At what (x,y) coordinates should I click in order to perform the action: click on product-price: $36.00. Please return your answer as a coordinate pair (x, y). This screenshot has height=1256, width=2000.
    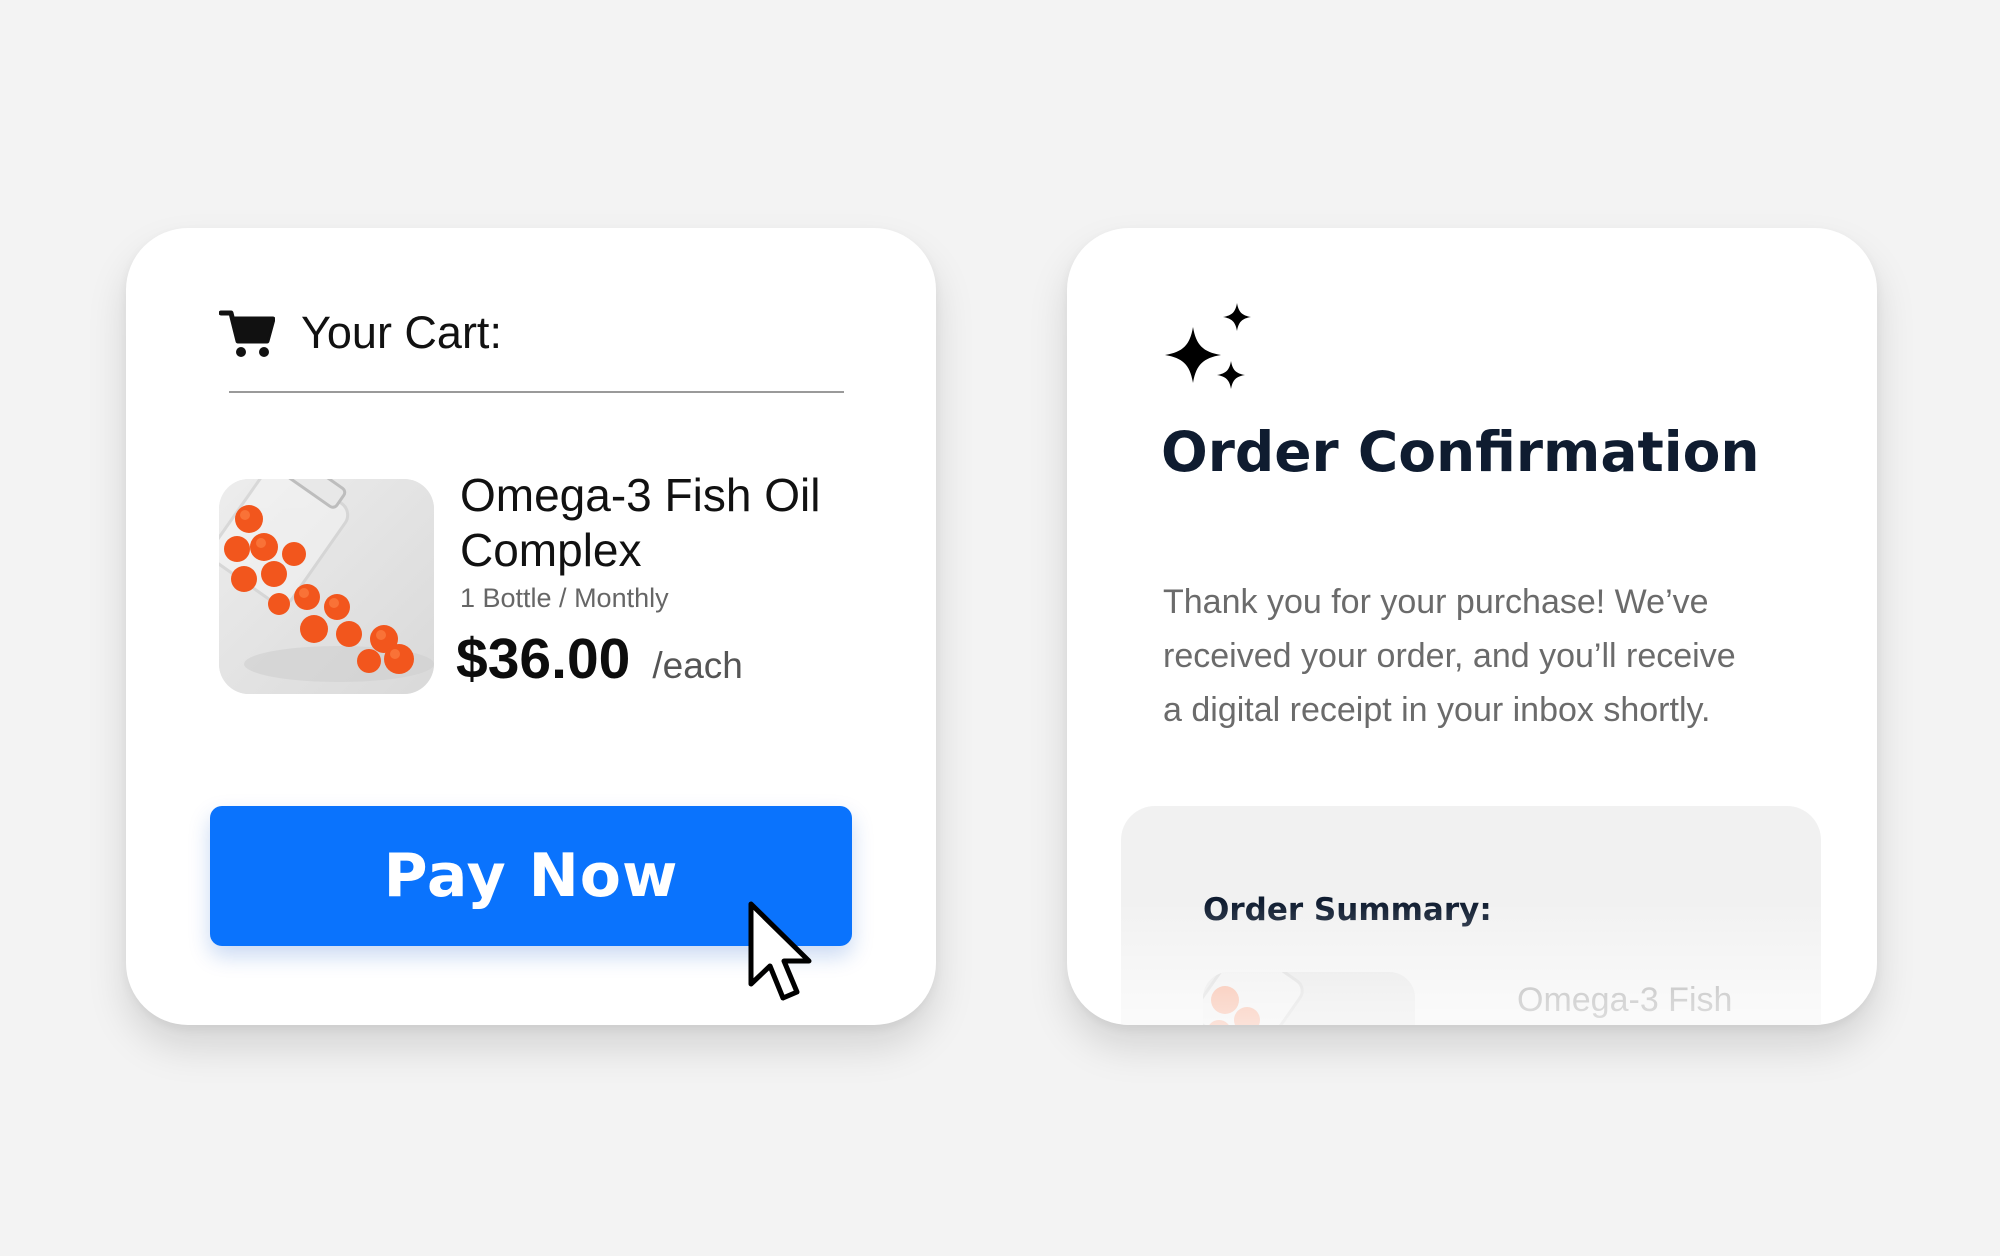
    Looking at the image, I should click on (543, 659).